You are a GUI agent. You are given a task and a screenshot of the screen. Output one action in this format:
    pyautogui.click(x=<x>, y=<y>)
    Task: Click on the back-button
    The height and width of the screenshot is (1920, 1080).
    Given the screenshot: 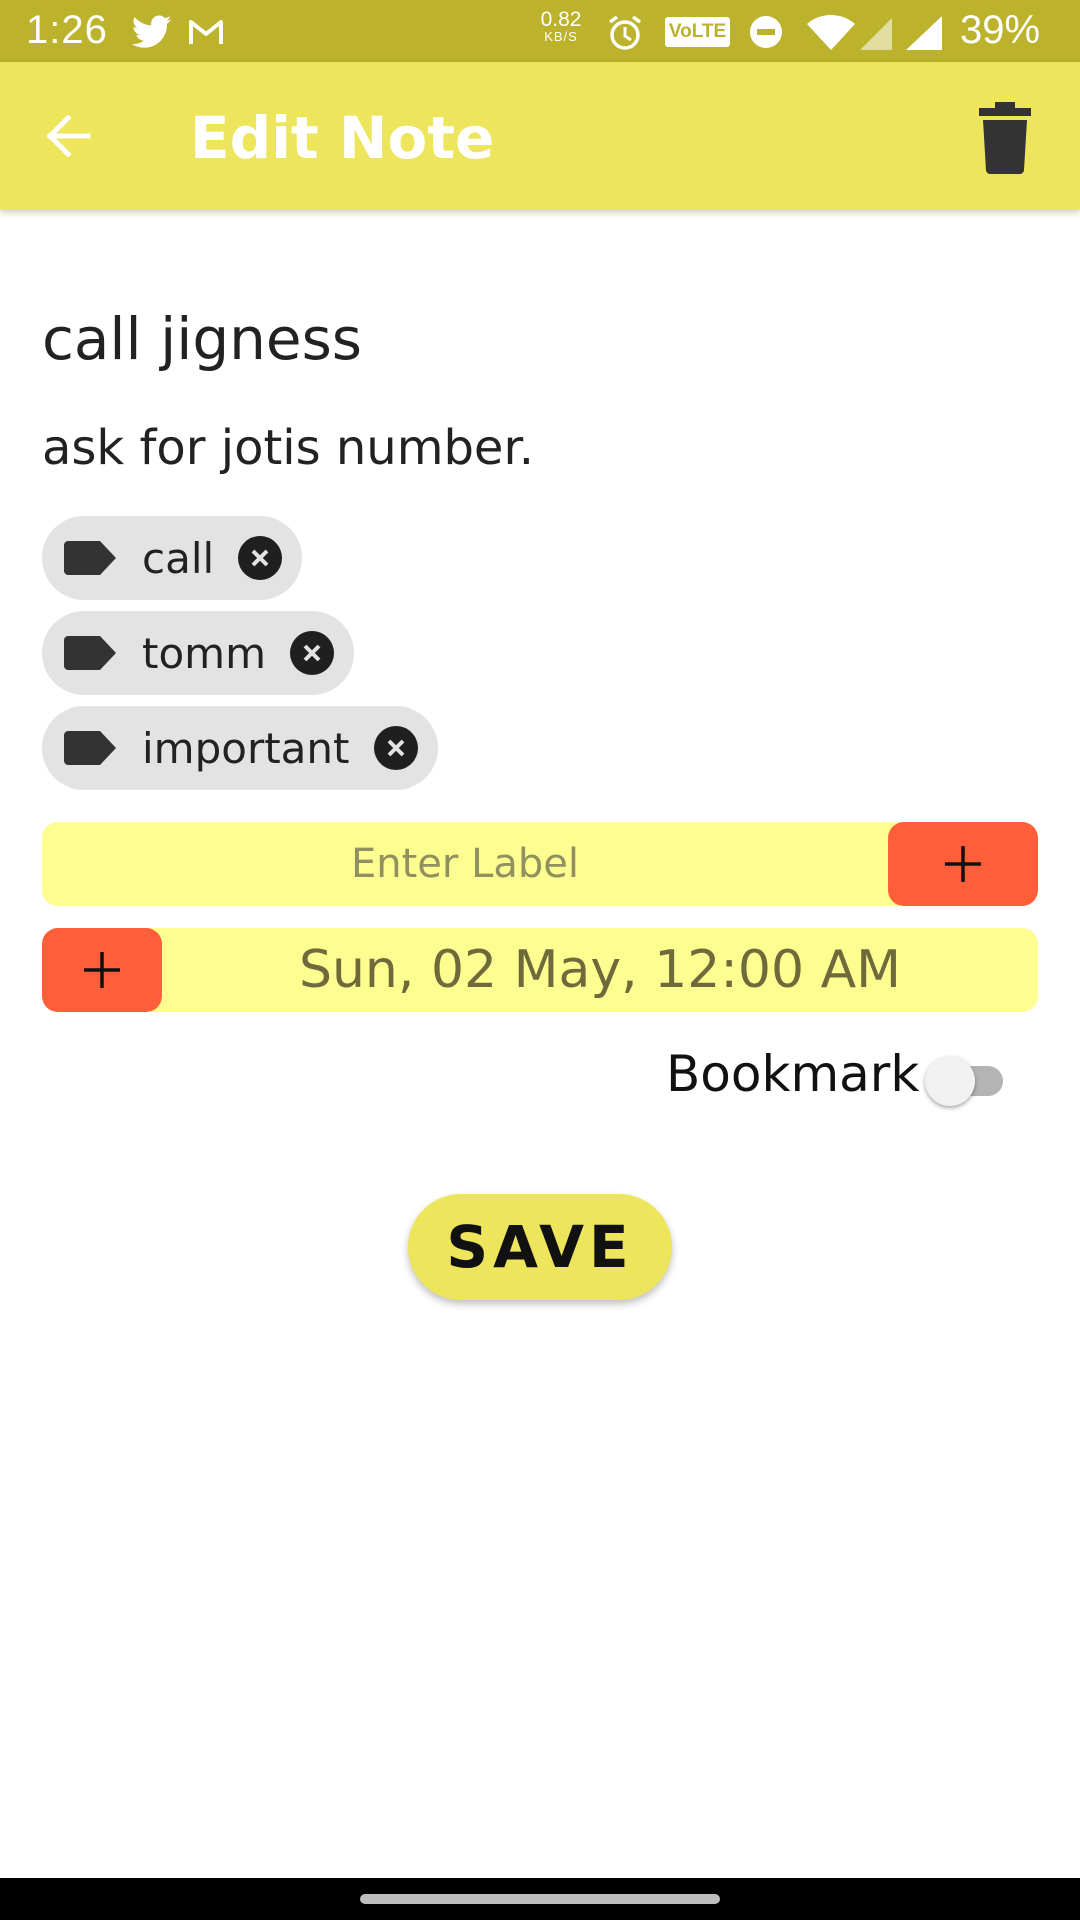 What is the action you would take?
    pyautogui.click(x=70, y=136)
    